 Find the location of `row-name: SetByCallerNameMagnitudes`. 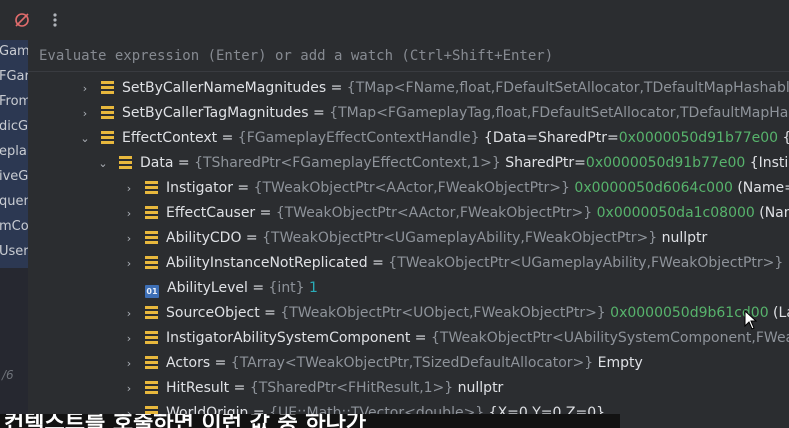

row-name: SetByCallerNameMagnitudes is located at coordinates (224, 88).